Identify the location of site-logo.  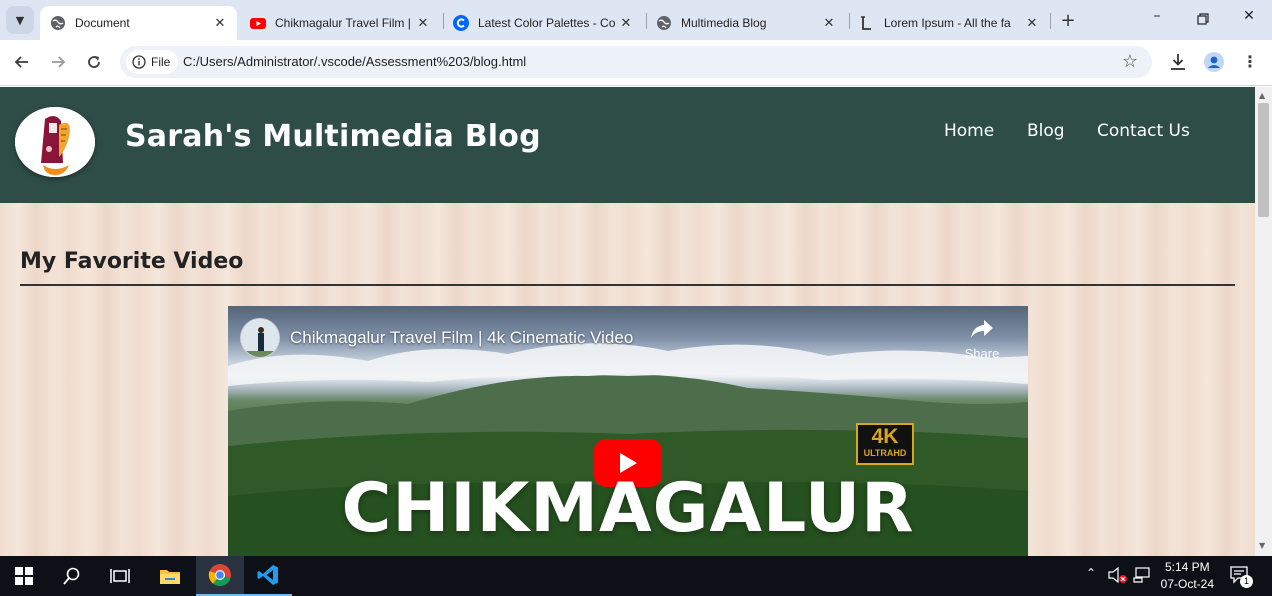
(55, 142).